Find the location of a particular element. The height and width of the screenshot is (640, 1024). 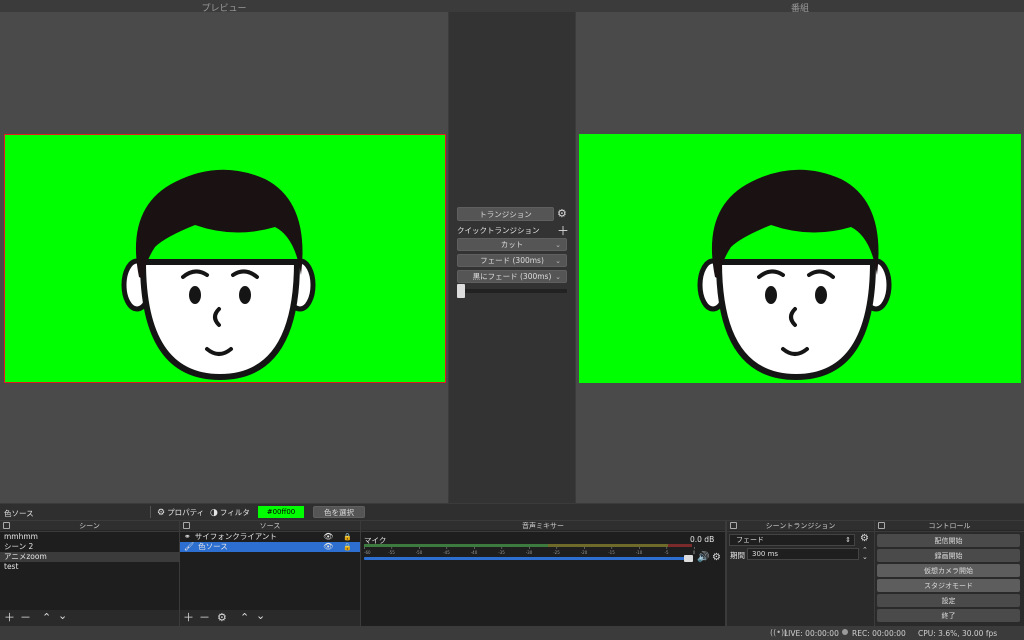

scene-item: mmhmm is located at coordinates (89, 537).